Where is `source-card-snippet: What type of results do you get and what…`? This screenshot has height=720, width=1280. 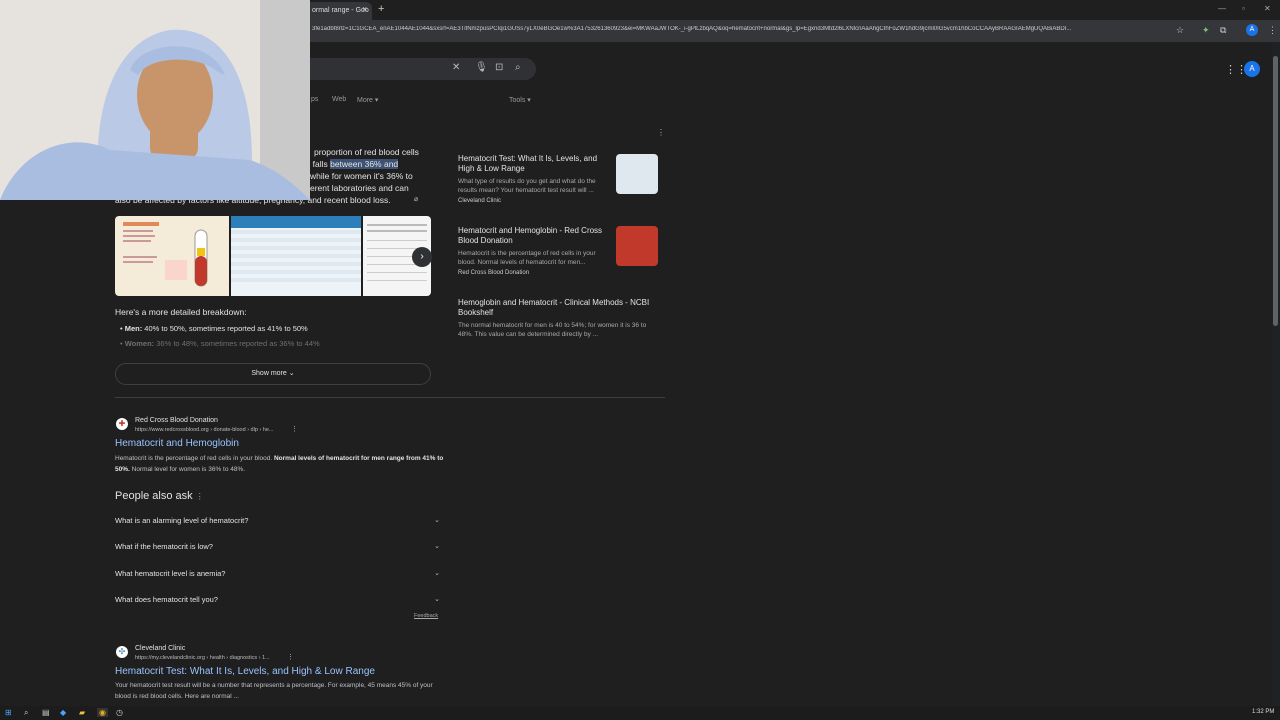
source-card-snippet: What type of results do you get and what… is located at coordinates (527, 186).